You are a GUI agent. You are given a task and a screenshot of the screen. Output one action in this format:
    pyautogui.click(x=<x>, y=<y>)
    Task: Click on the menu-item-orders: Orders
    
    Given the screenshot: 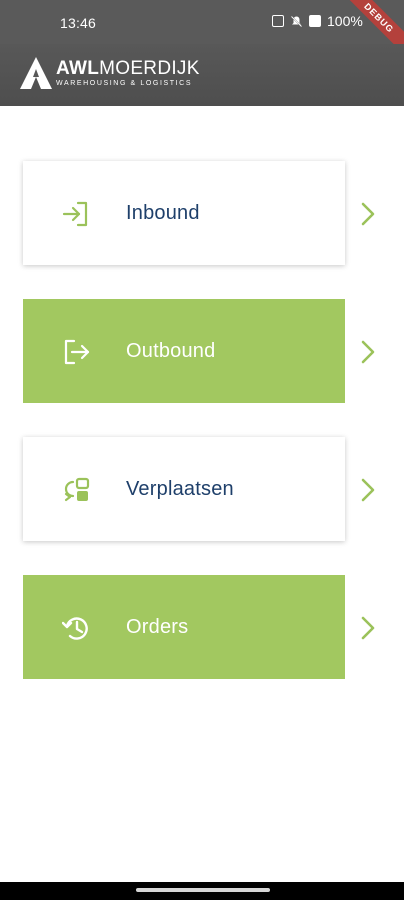 What is the action you would take?
    pyautogui.click(x=184, y=627)
    